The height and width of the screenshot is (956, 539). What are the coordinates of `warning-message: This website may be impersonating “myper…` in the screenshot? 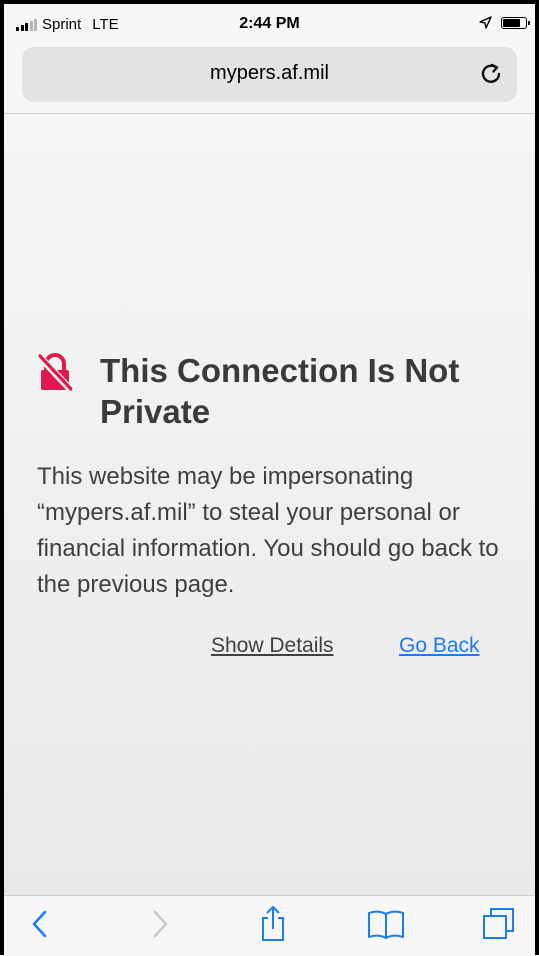 It's located at (268, 530).